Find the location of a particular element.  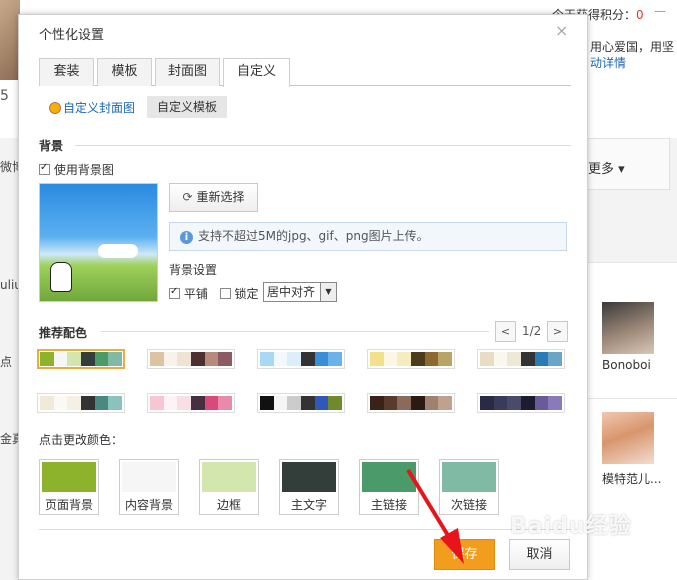

lock-option: 锁定 is located at coordinates (239, 294).